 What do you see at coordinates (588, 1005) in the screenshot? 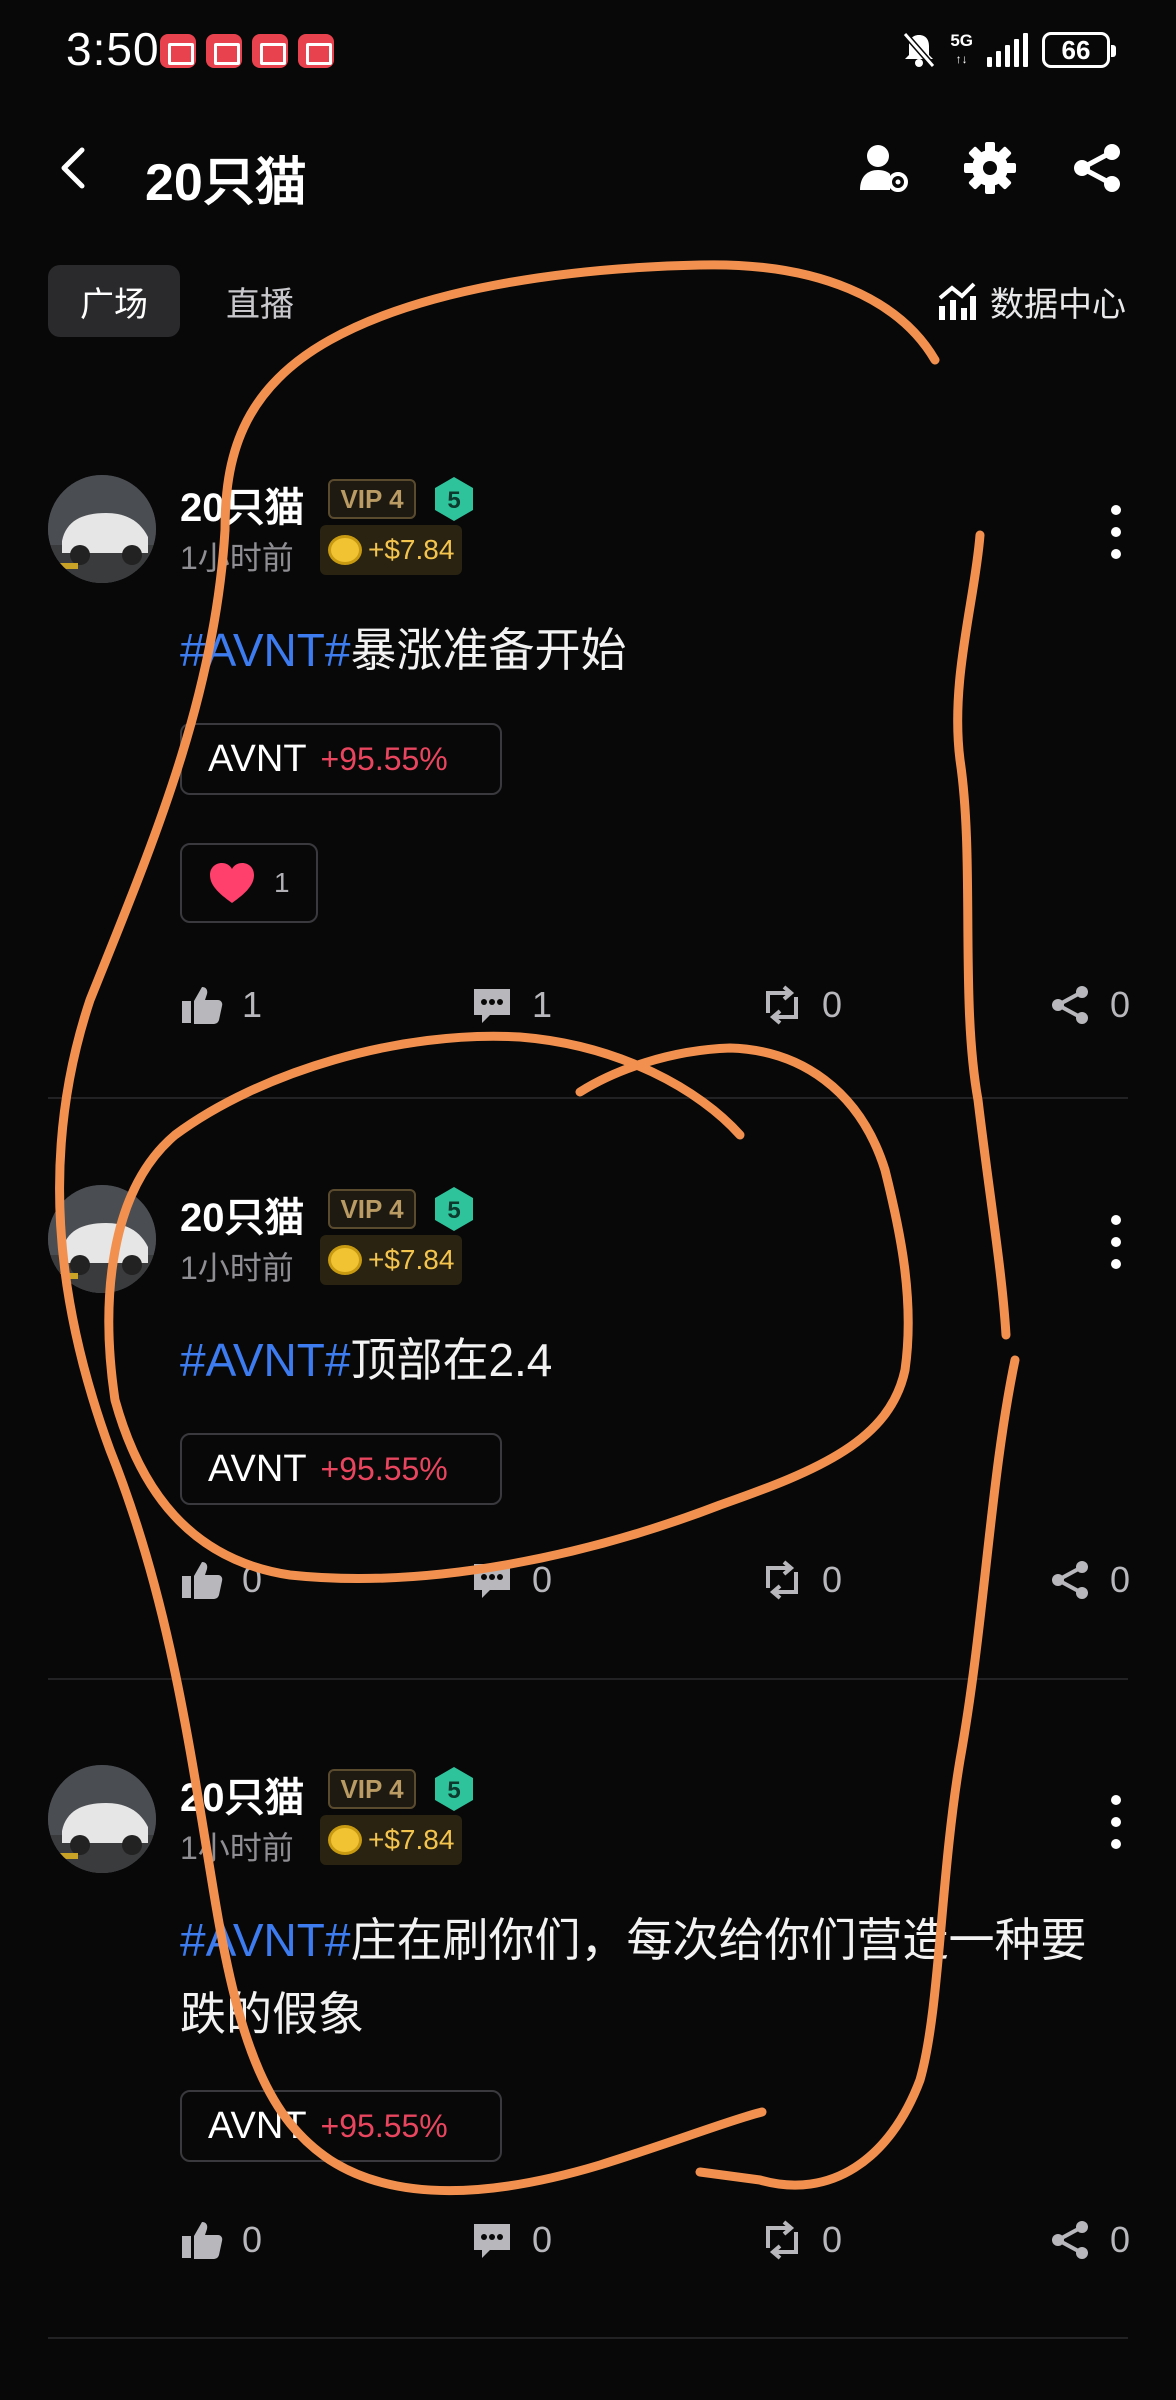
I see `post-actions: 1 1 0 0` at bounding box center [588, 1005].